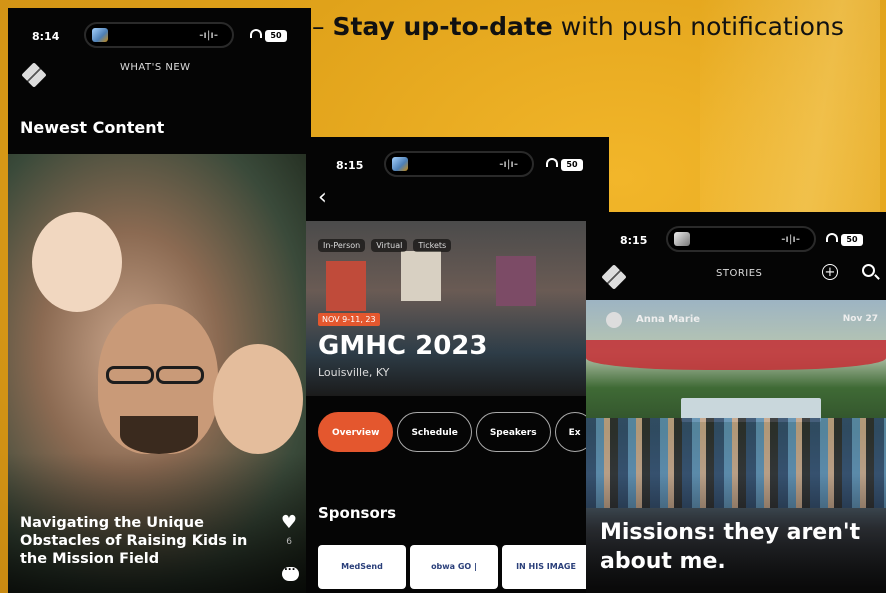 The width and height of the screenshot is (886, 593). Describe the element at coordinates (77, 262) in the screenshot. I see `hero-photo-child` at that location.